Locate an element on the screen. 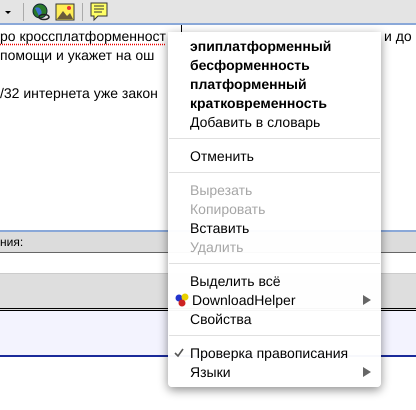  text-line: помощи и укажет на ош is located at coordinates (78, 55).